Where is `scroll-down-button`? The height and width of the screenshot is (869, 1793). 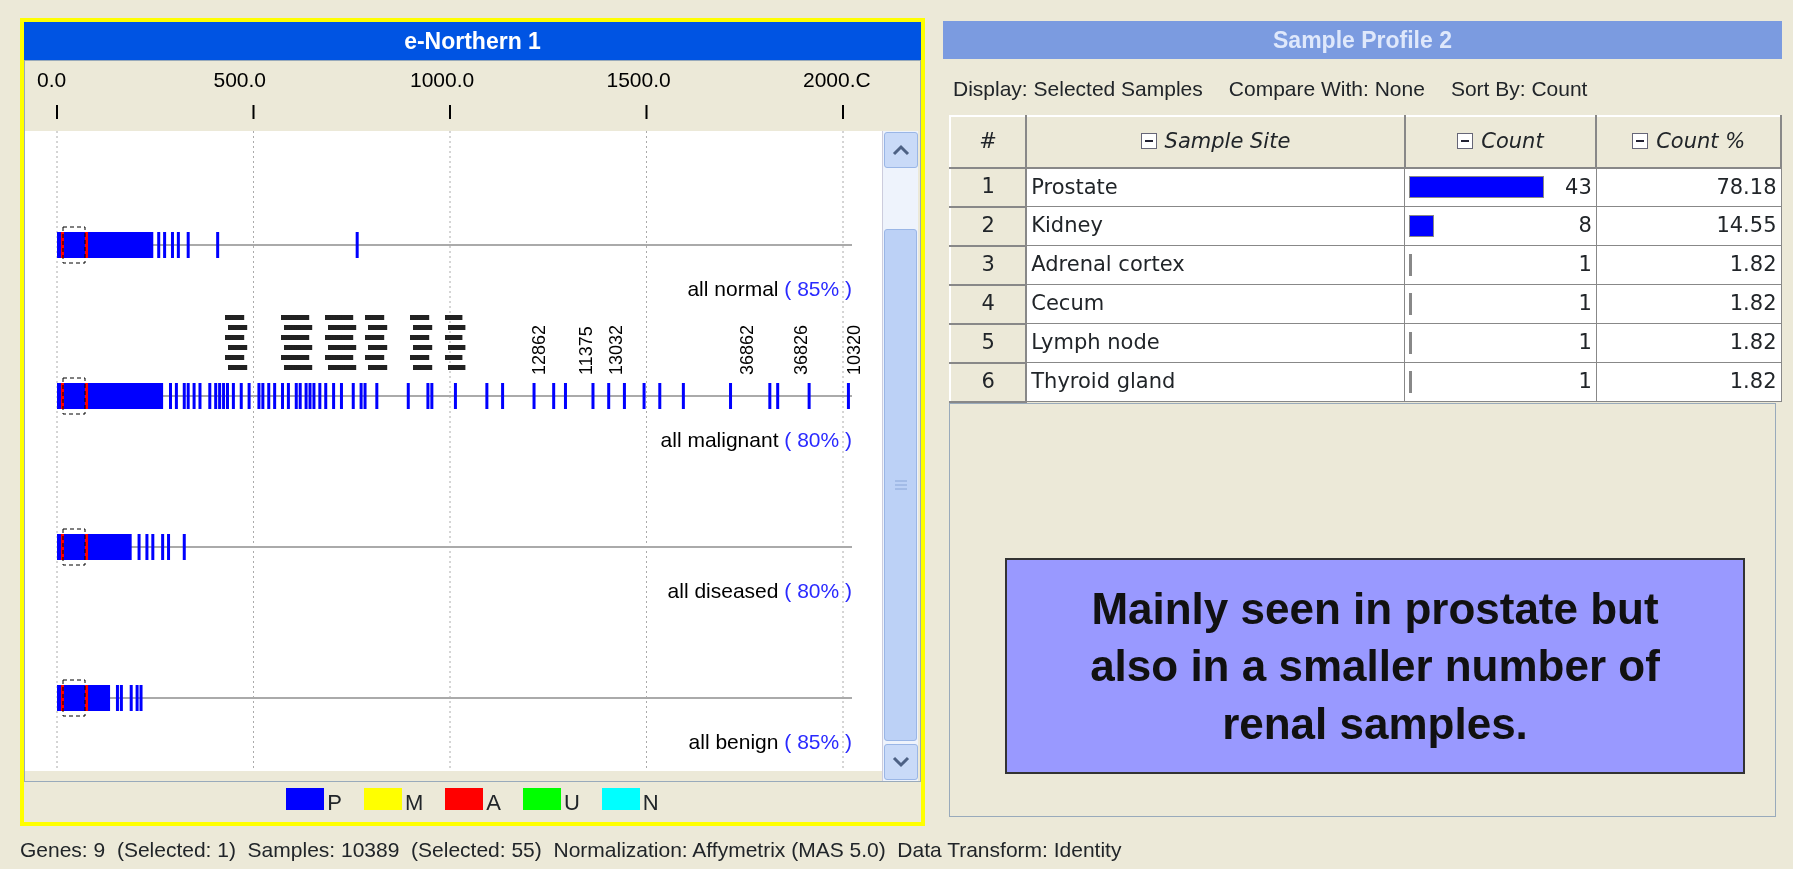 scroll-down-button is located at coordinates (901, 762).